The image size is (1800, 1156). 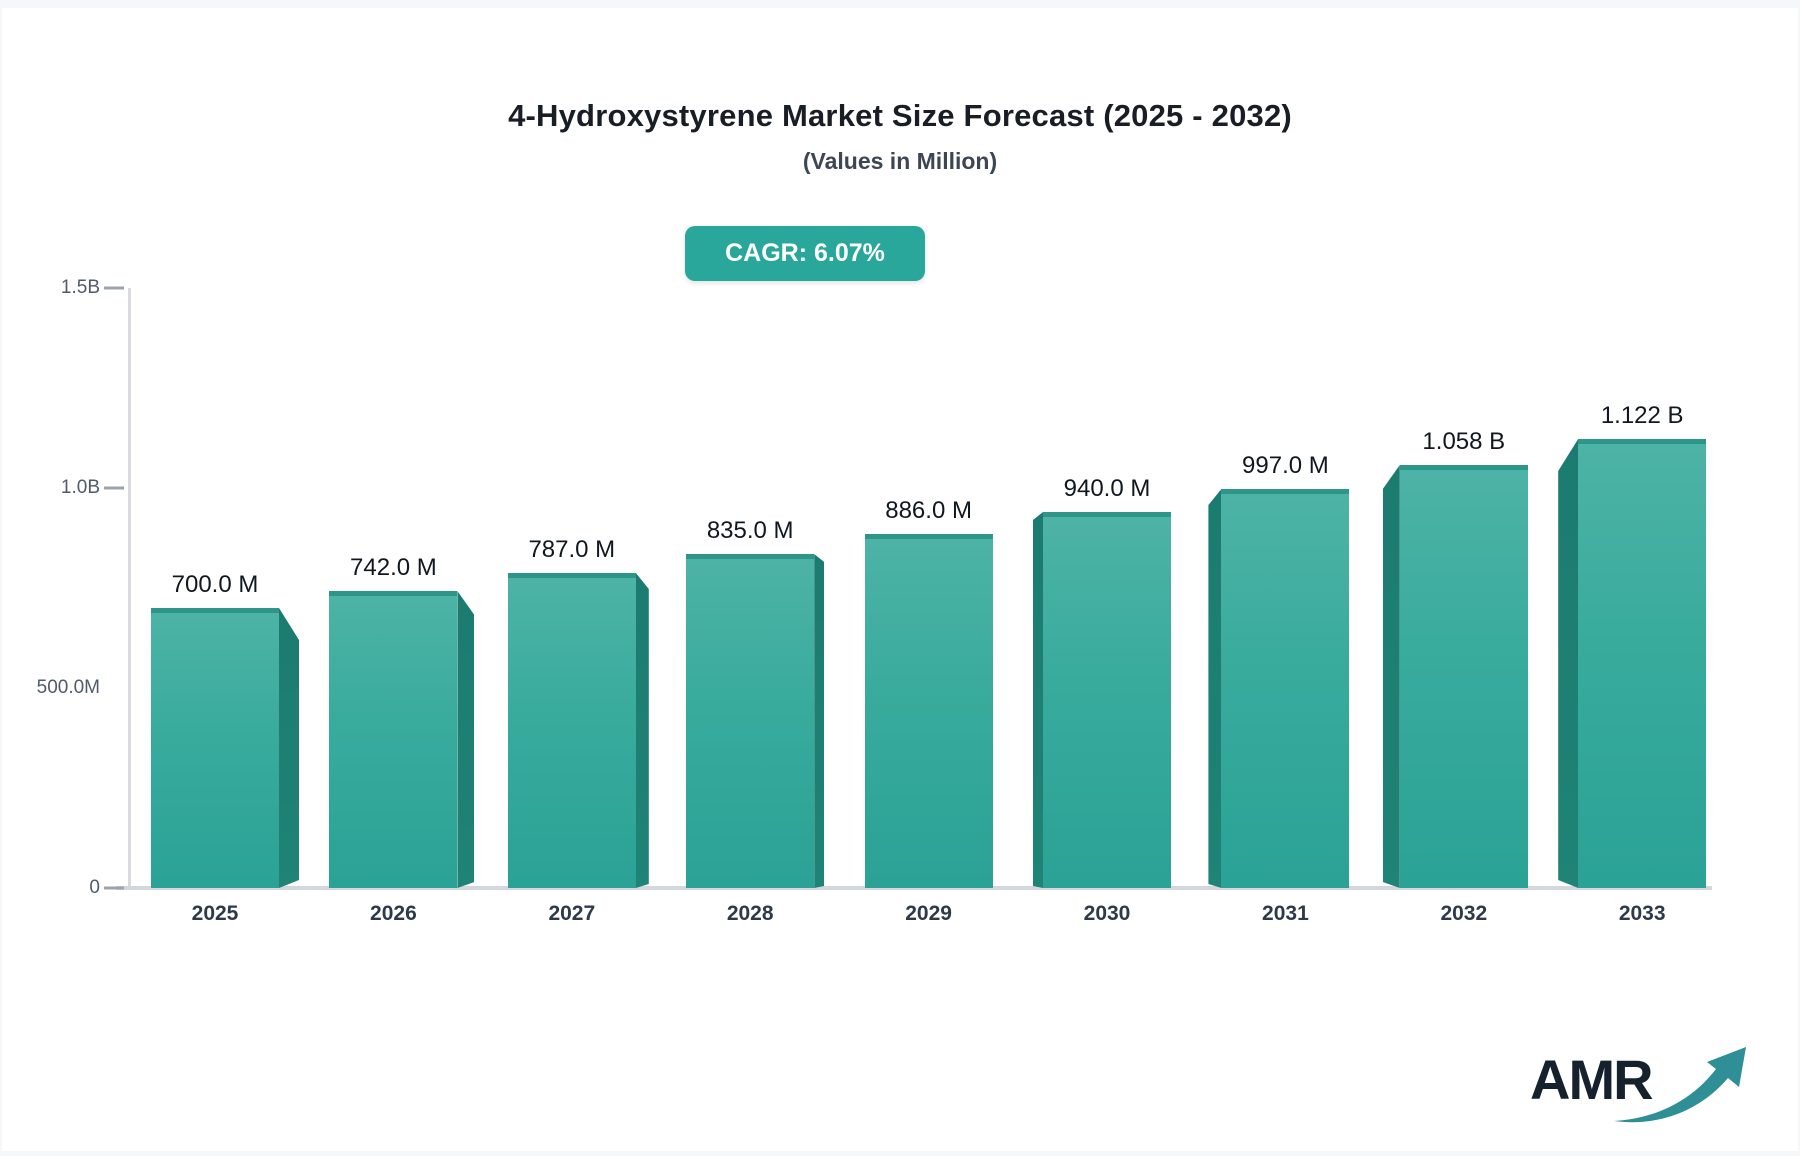 I want to click on x-axis-label: 2031, so click(x=1285, y=913).